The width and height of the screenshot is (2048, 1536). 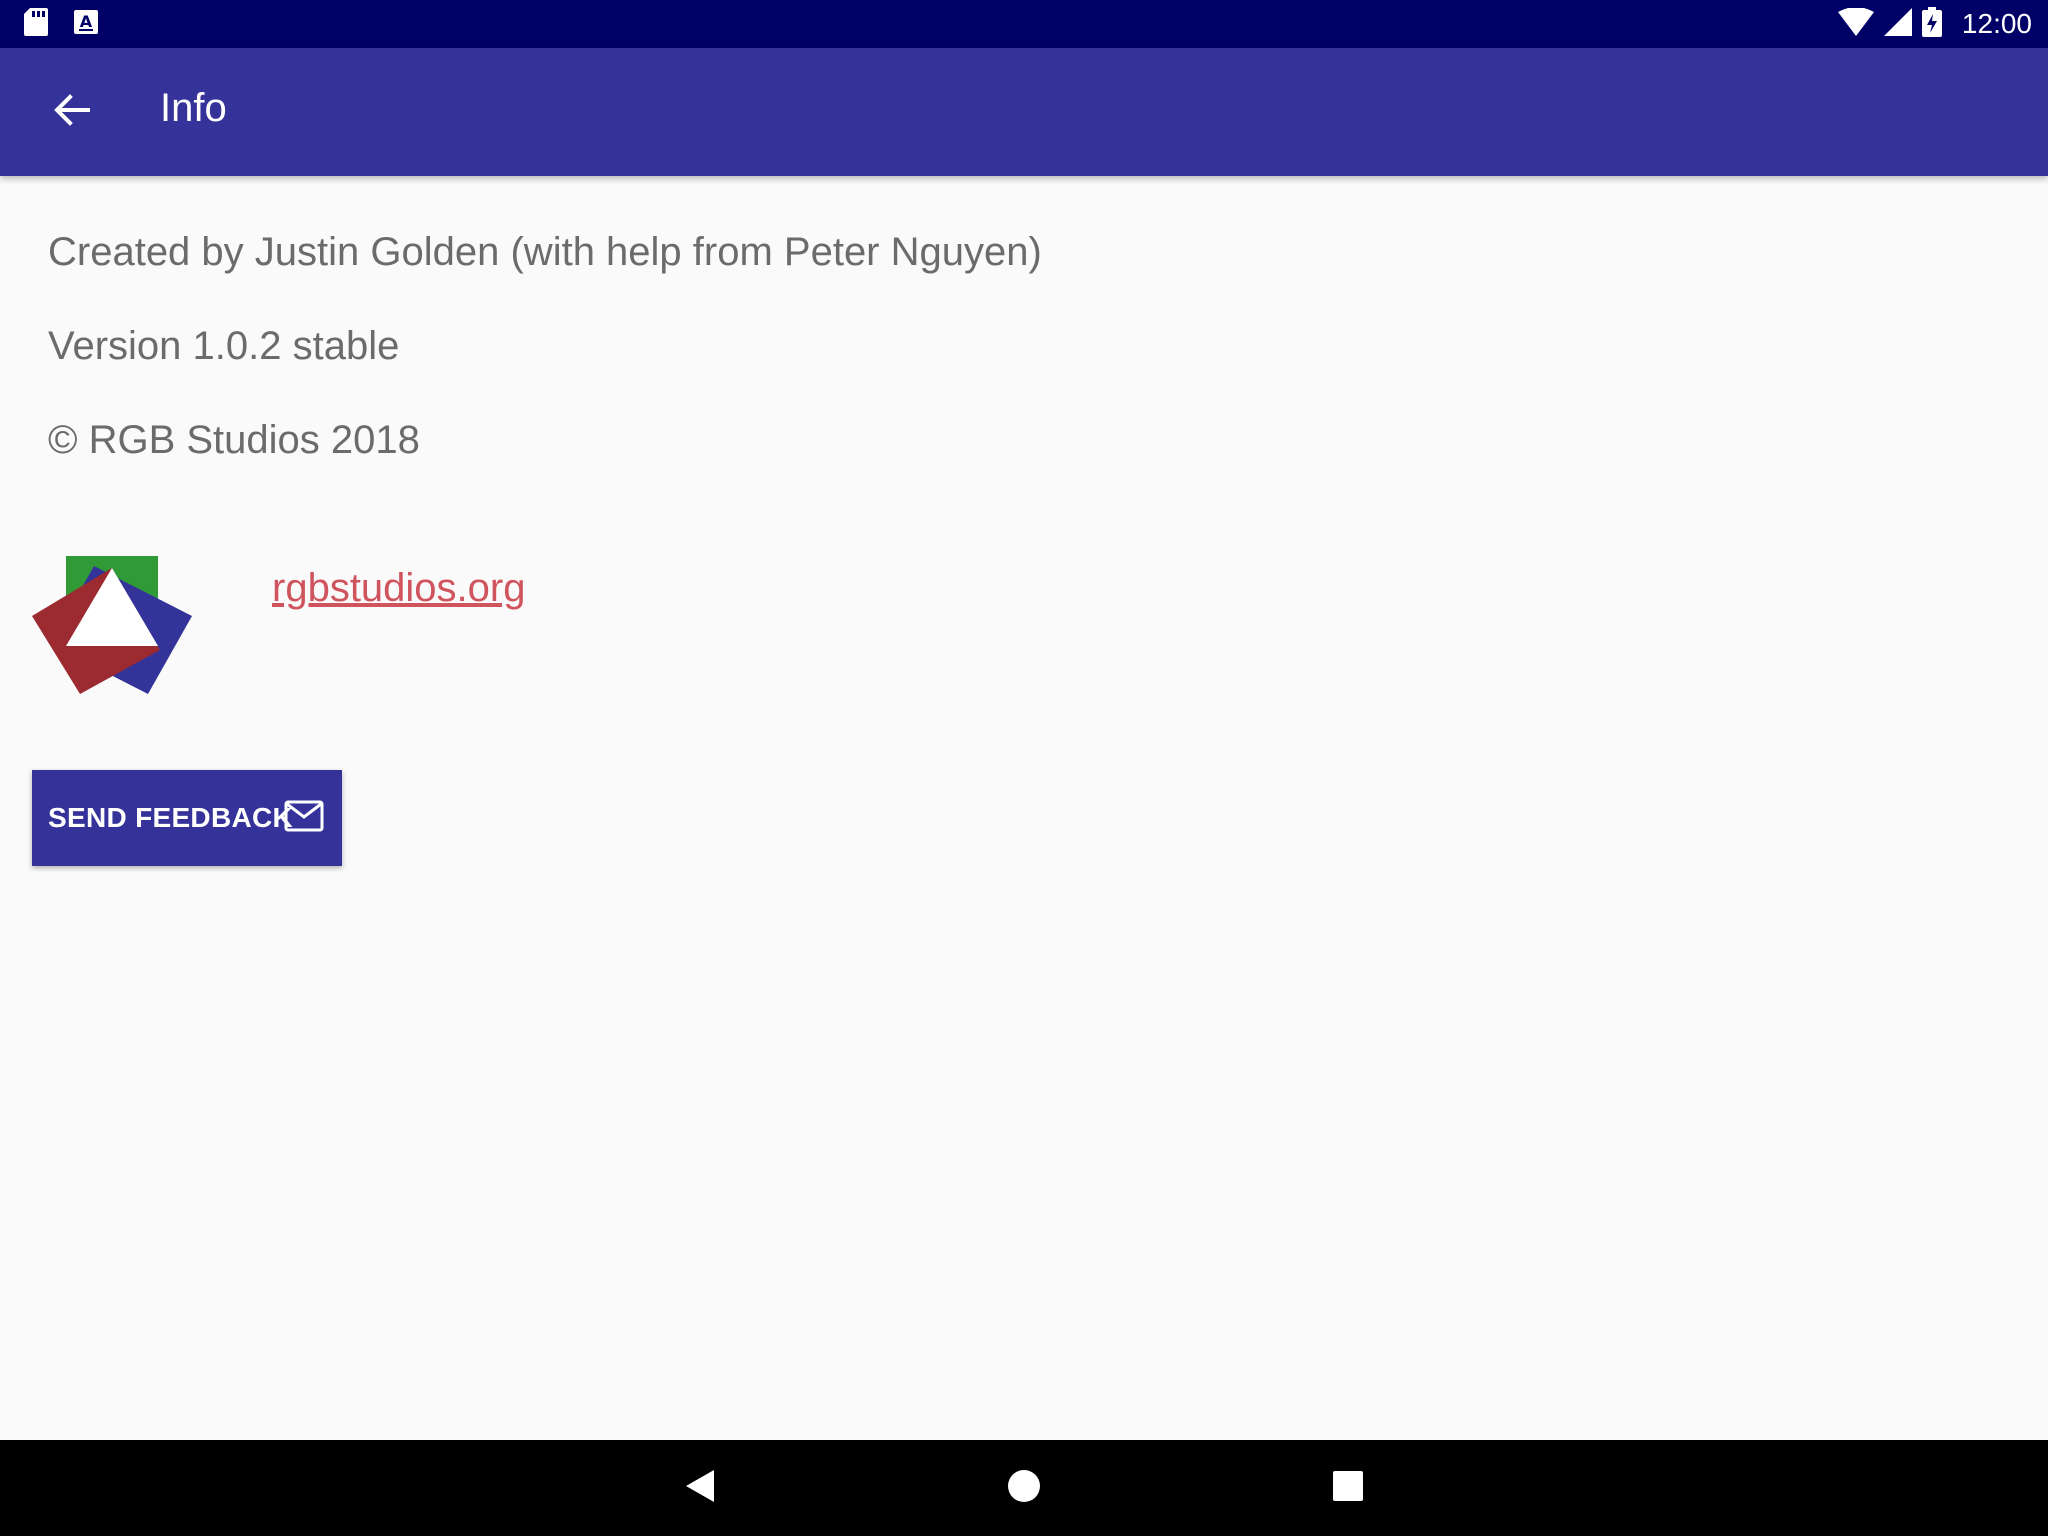 I want to click on cell-signal-icon, so click(x=1897, y=24).